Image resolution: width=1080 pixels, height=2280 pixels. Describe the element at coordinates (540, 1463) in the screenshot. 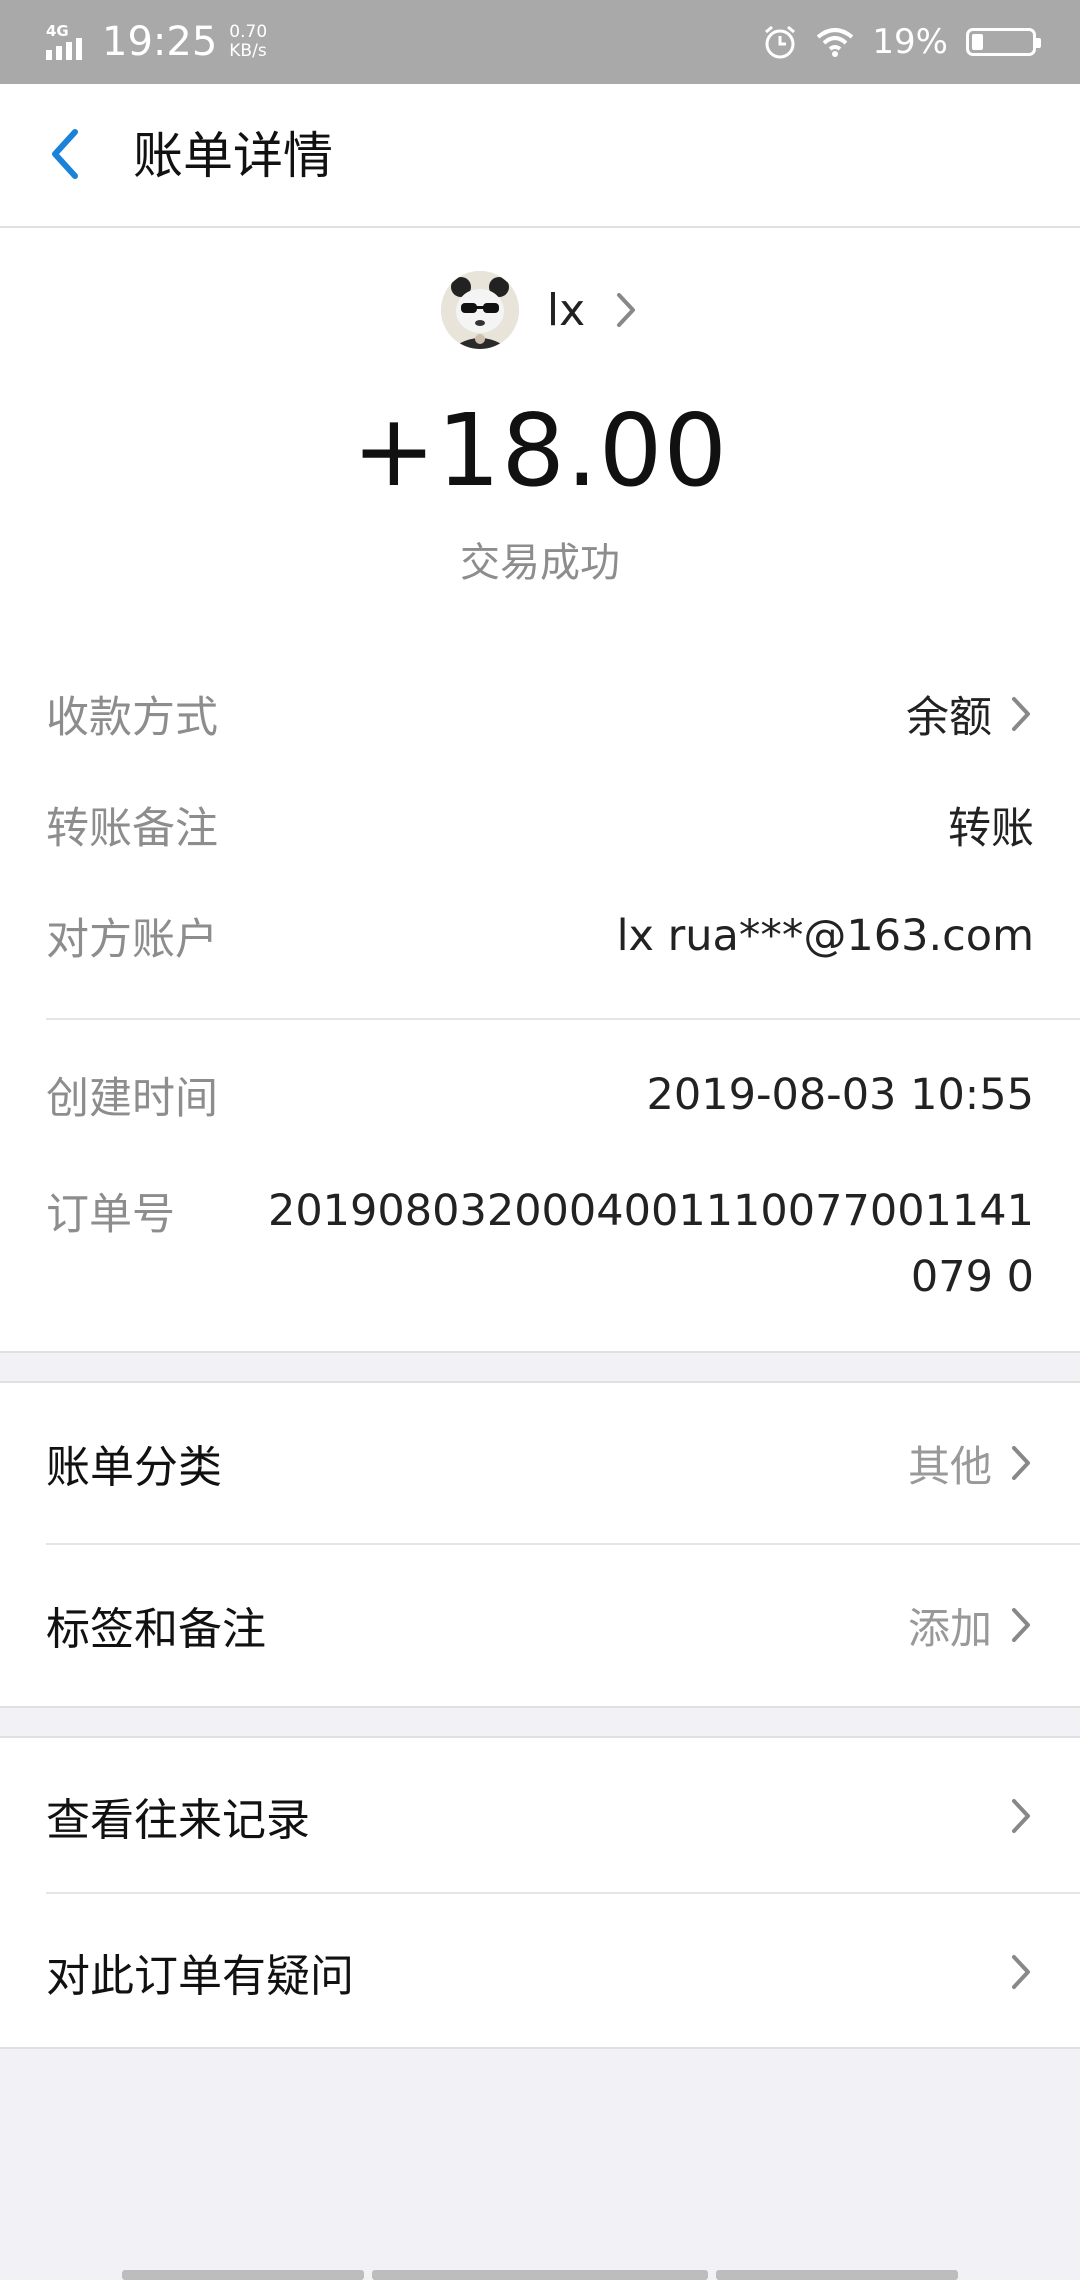

I see `bill-category-row: 账单分类 其他` at that location.